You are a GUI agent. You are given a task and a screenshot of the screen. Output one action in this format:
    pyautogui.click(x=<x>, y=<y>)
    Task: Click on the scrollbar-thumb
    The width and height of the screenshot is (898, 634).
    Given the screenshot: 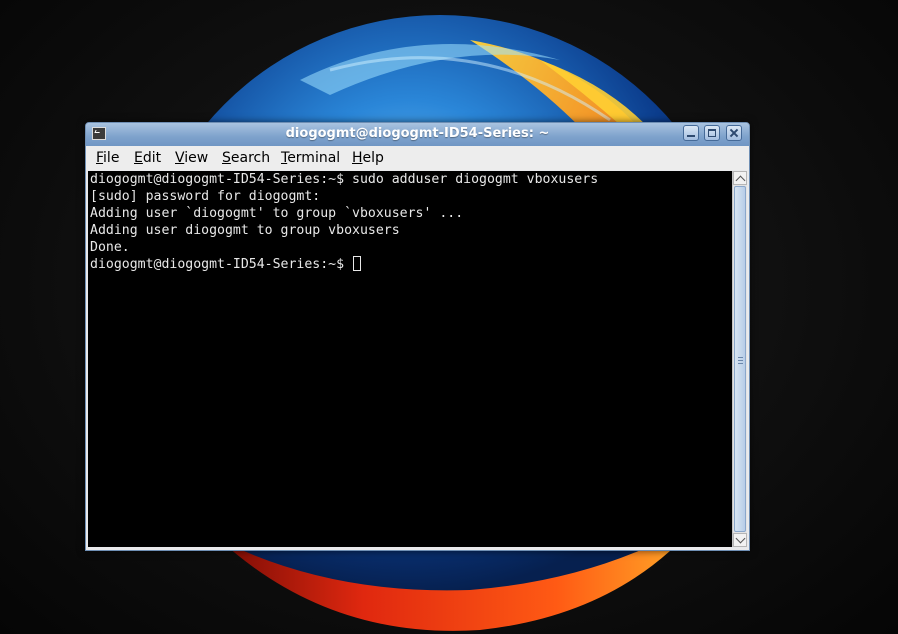 What is the action you would take?
    pyautogui.click(x=740, y=359)
    